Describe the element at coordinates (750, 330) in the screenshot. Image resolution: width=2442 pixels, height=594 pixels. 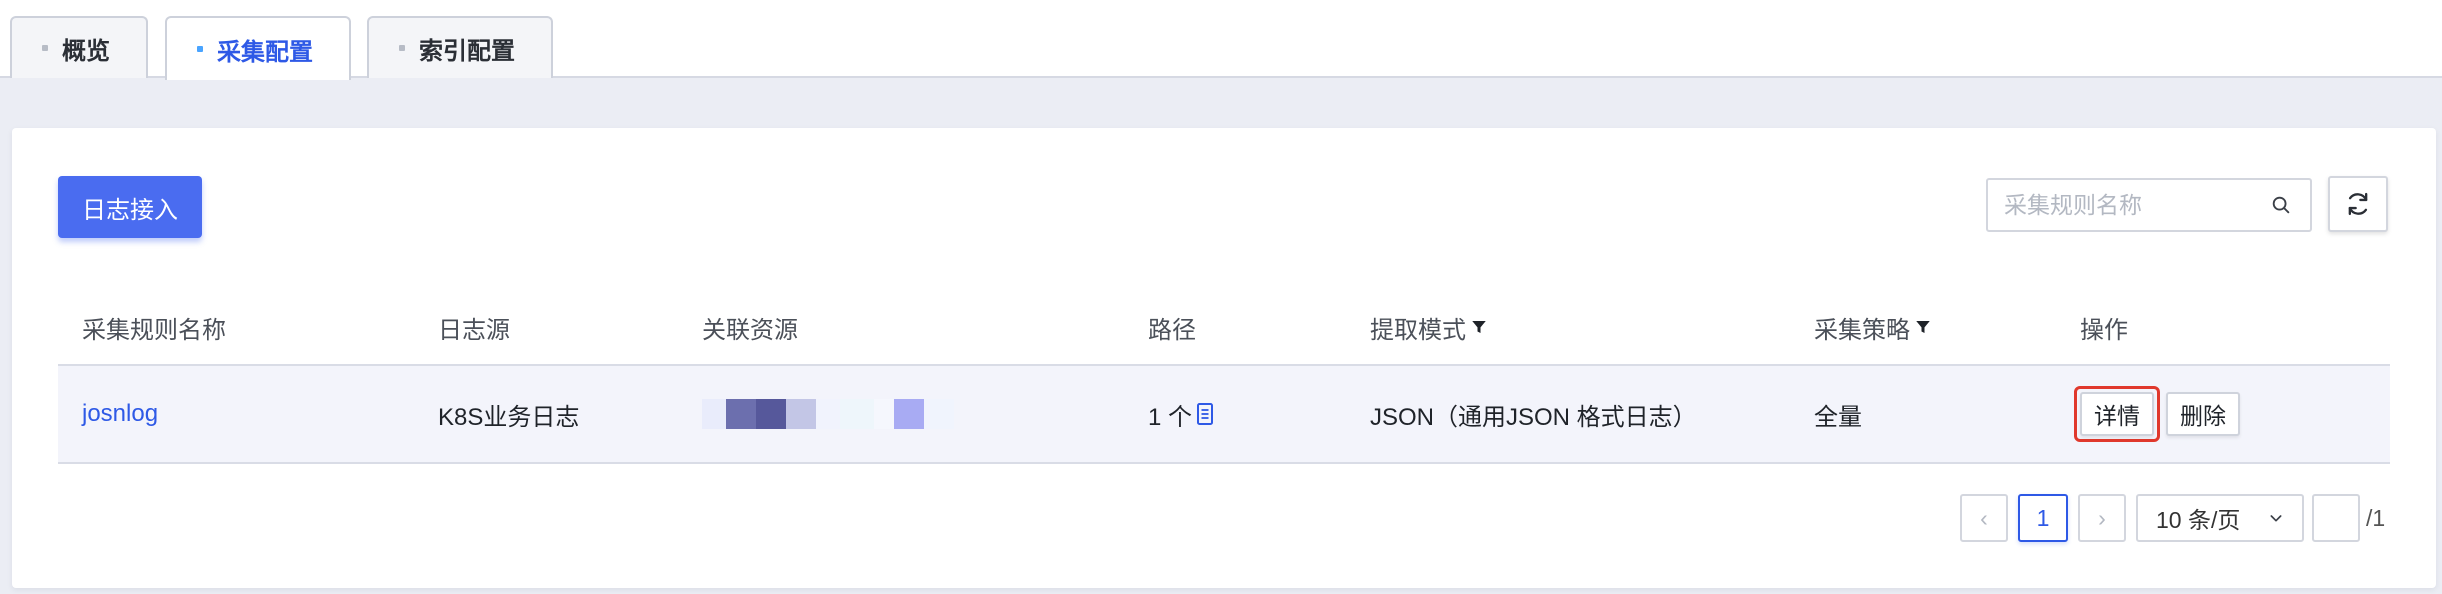
I see `header-related-resource: 关联资源` at that location.